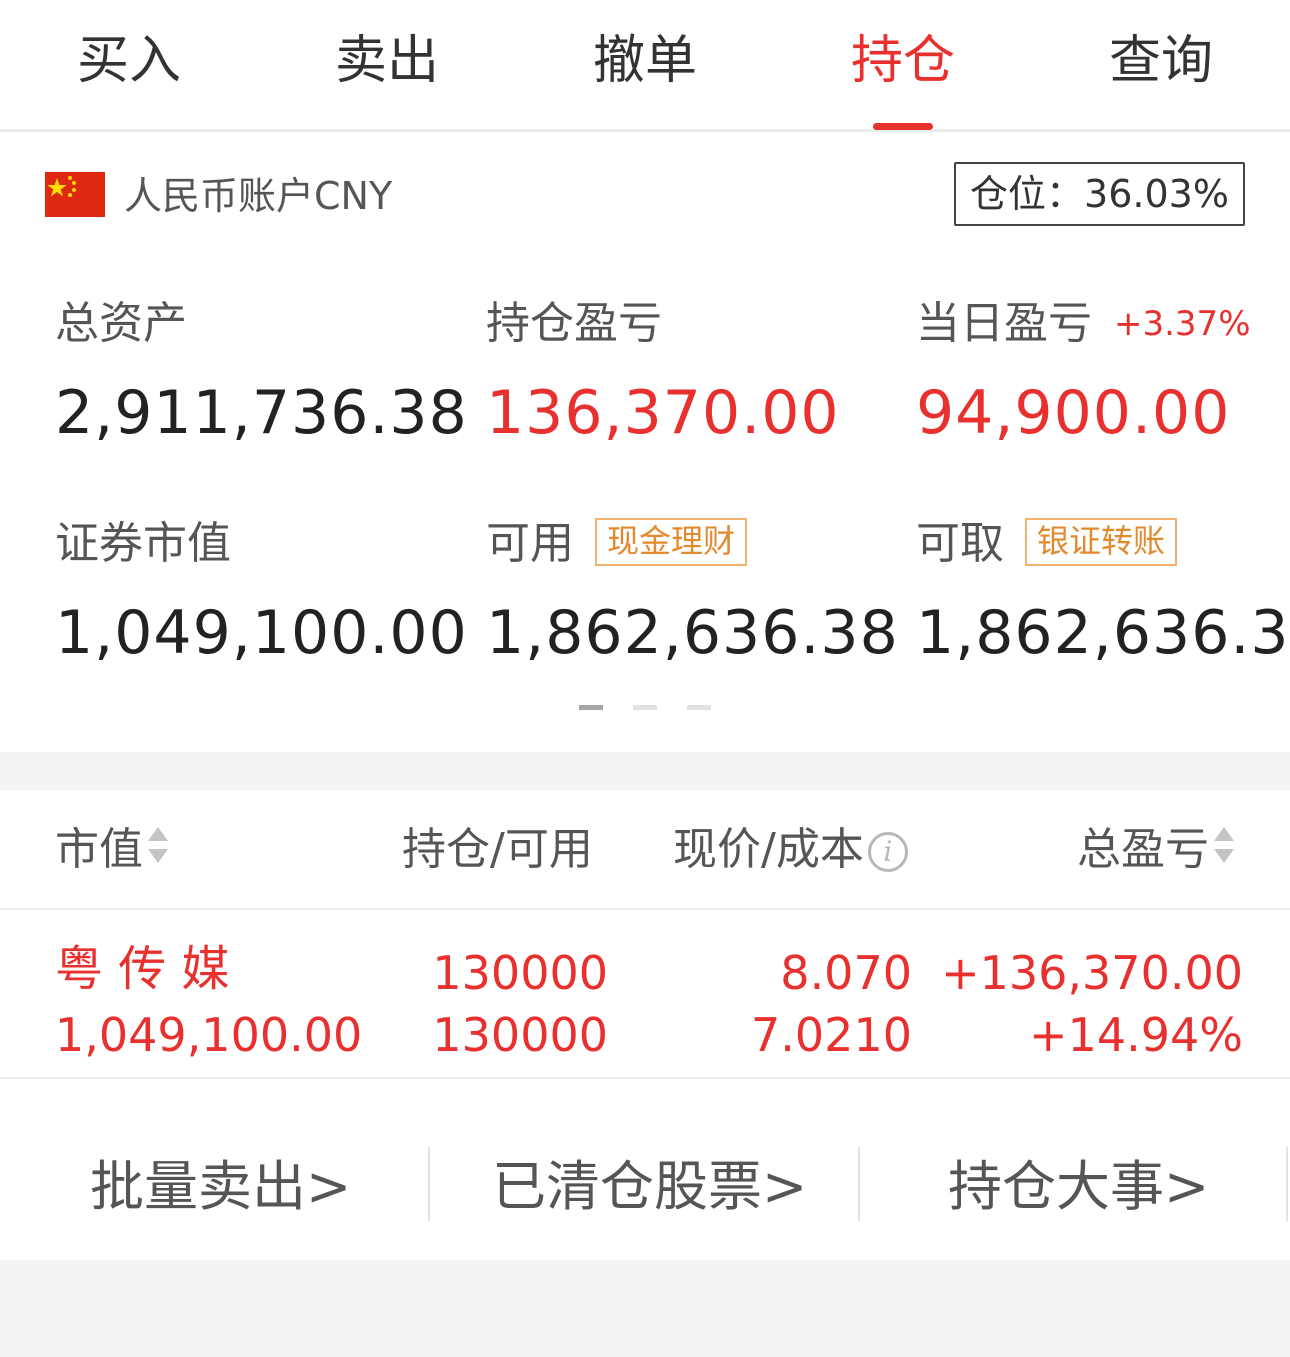 This screenshot has width=1290, height=1357. Describe the element at coordinates (1073, 413) in the screenshot. I see `daily-pl-value: 94,900.00` at that location.